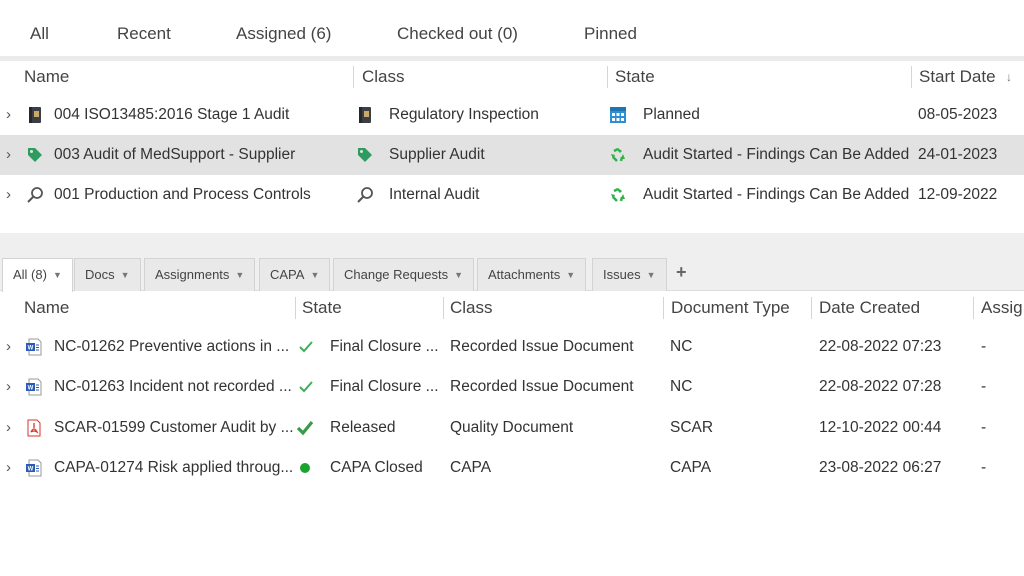 This screenshot has width=1024, height=576. I want to click on document-date-created: 12-10-2022 00:44, so click(880, 427).